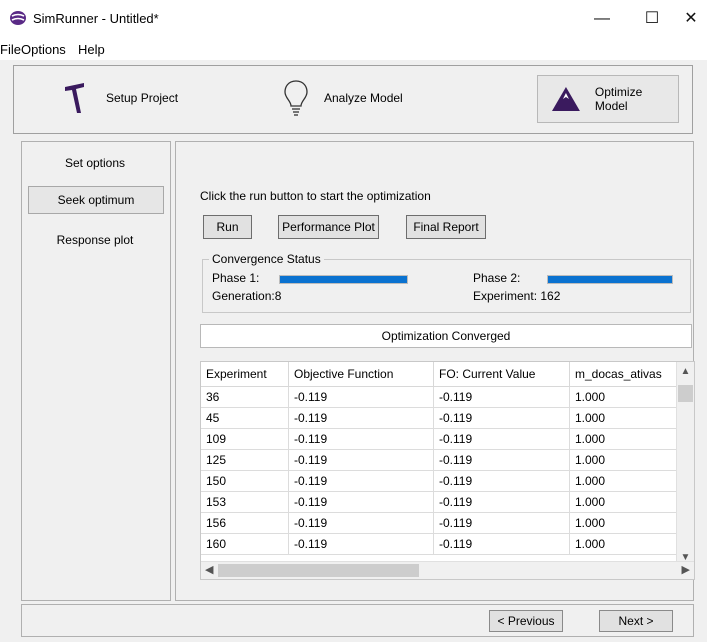 The width and height of the screenshot is (707, 642). I want to click on tab-setup-label: Setup Project, so click(142, 98).